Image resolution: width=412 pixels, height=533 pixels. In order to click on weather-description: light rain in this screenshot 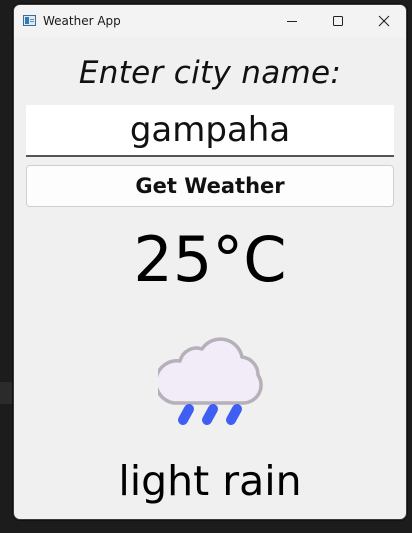, I will do `click(210, 481)`.